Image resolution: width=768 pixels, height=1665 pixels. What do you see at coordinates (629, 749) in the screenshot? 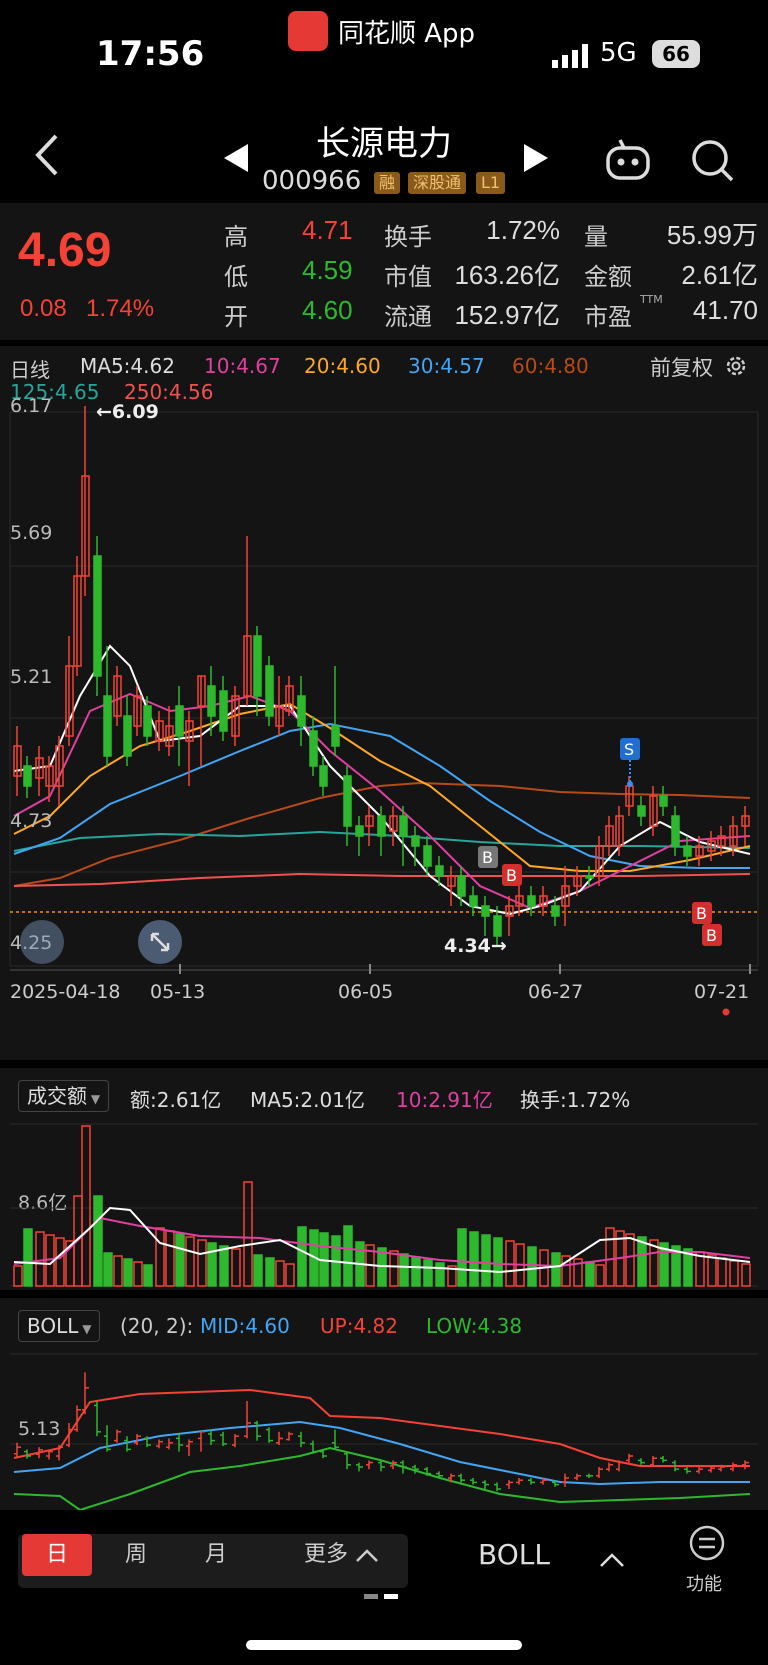
I see `svg-text: S` at bounding box center [629, 749].